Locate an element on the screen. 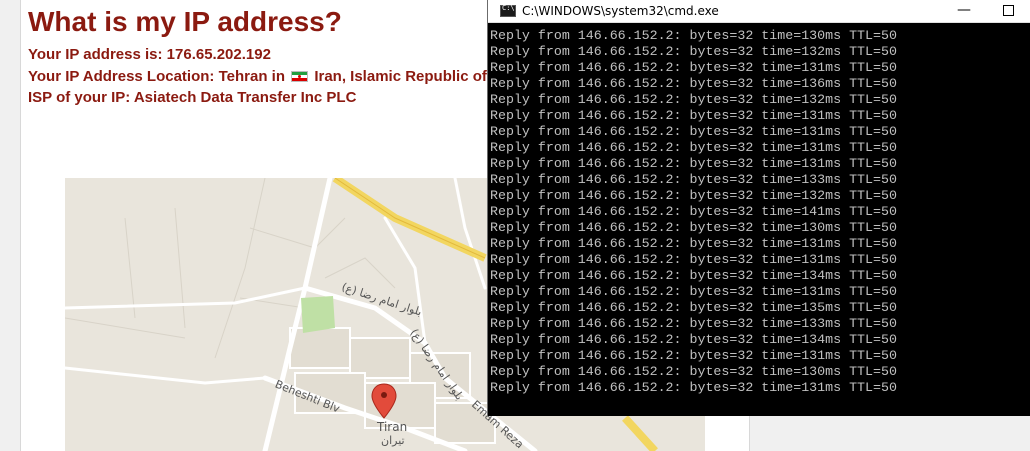 The image size is (1030, 451). minimize-button: — is located at coordinates (964, 11).